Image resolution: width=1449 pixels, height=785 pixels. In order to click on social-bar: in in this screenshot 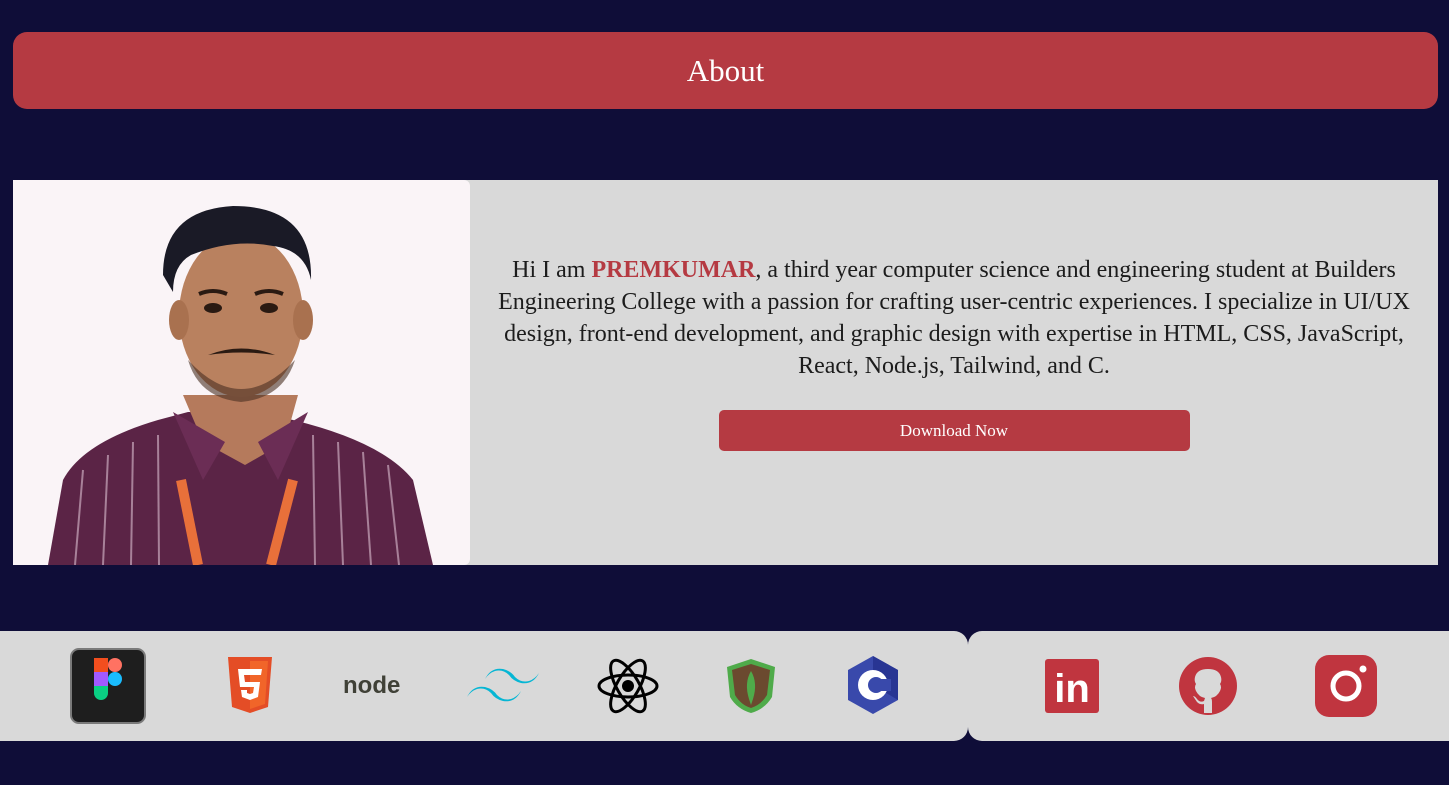, I will do `click(1208, 686)`.